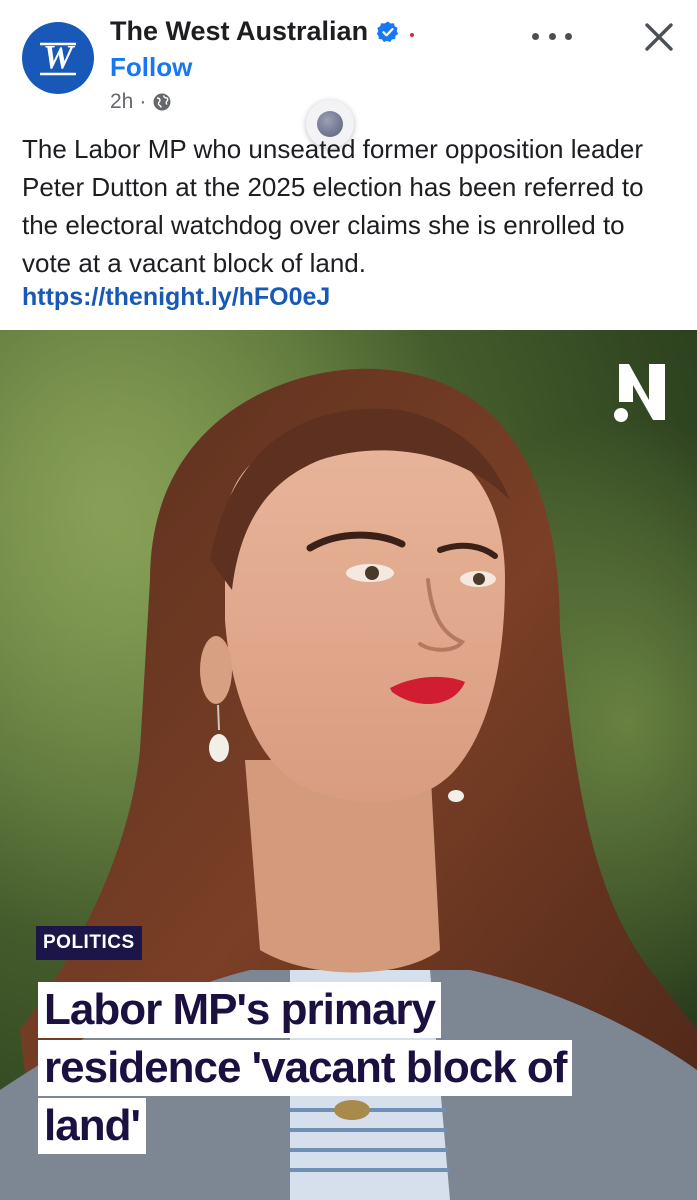  Describe the element at coordinates (659, 37) in the screenshot. I see `close-icon` at that location.